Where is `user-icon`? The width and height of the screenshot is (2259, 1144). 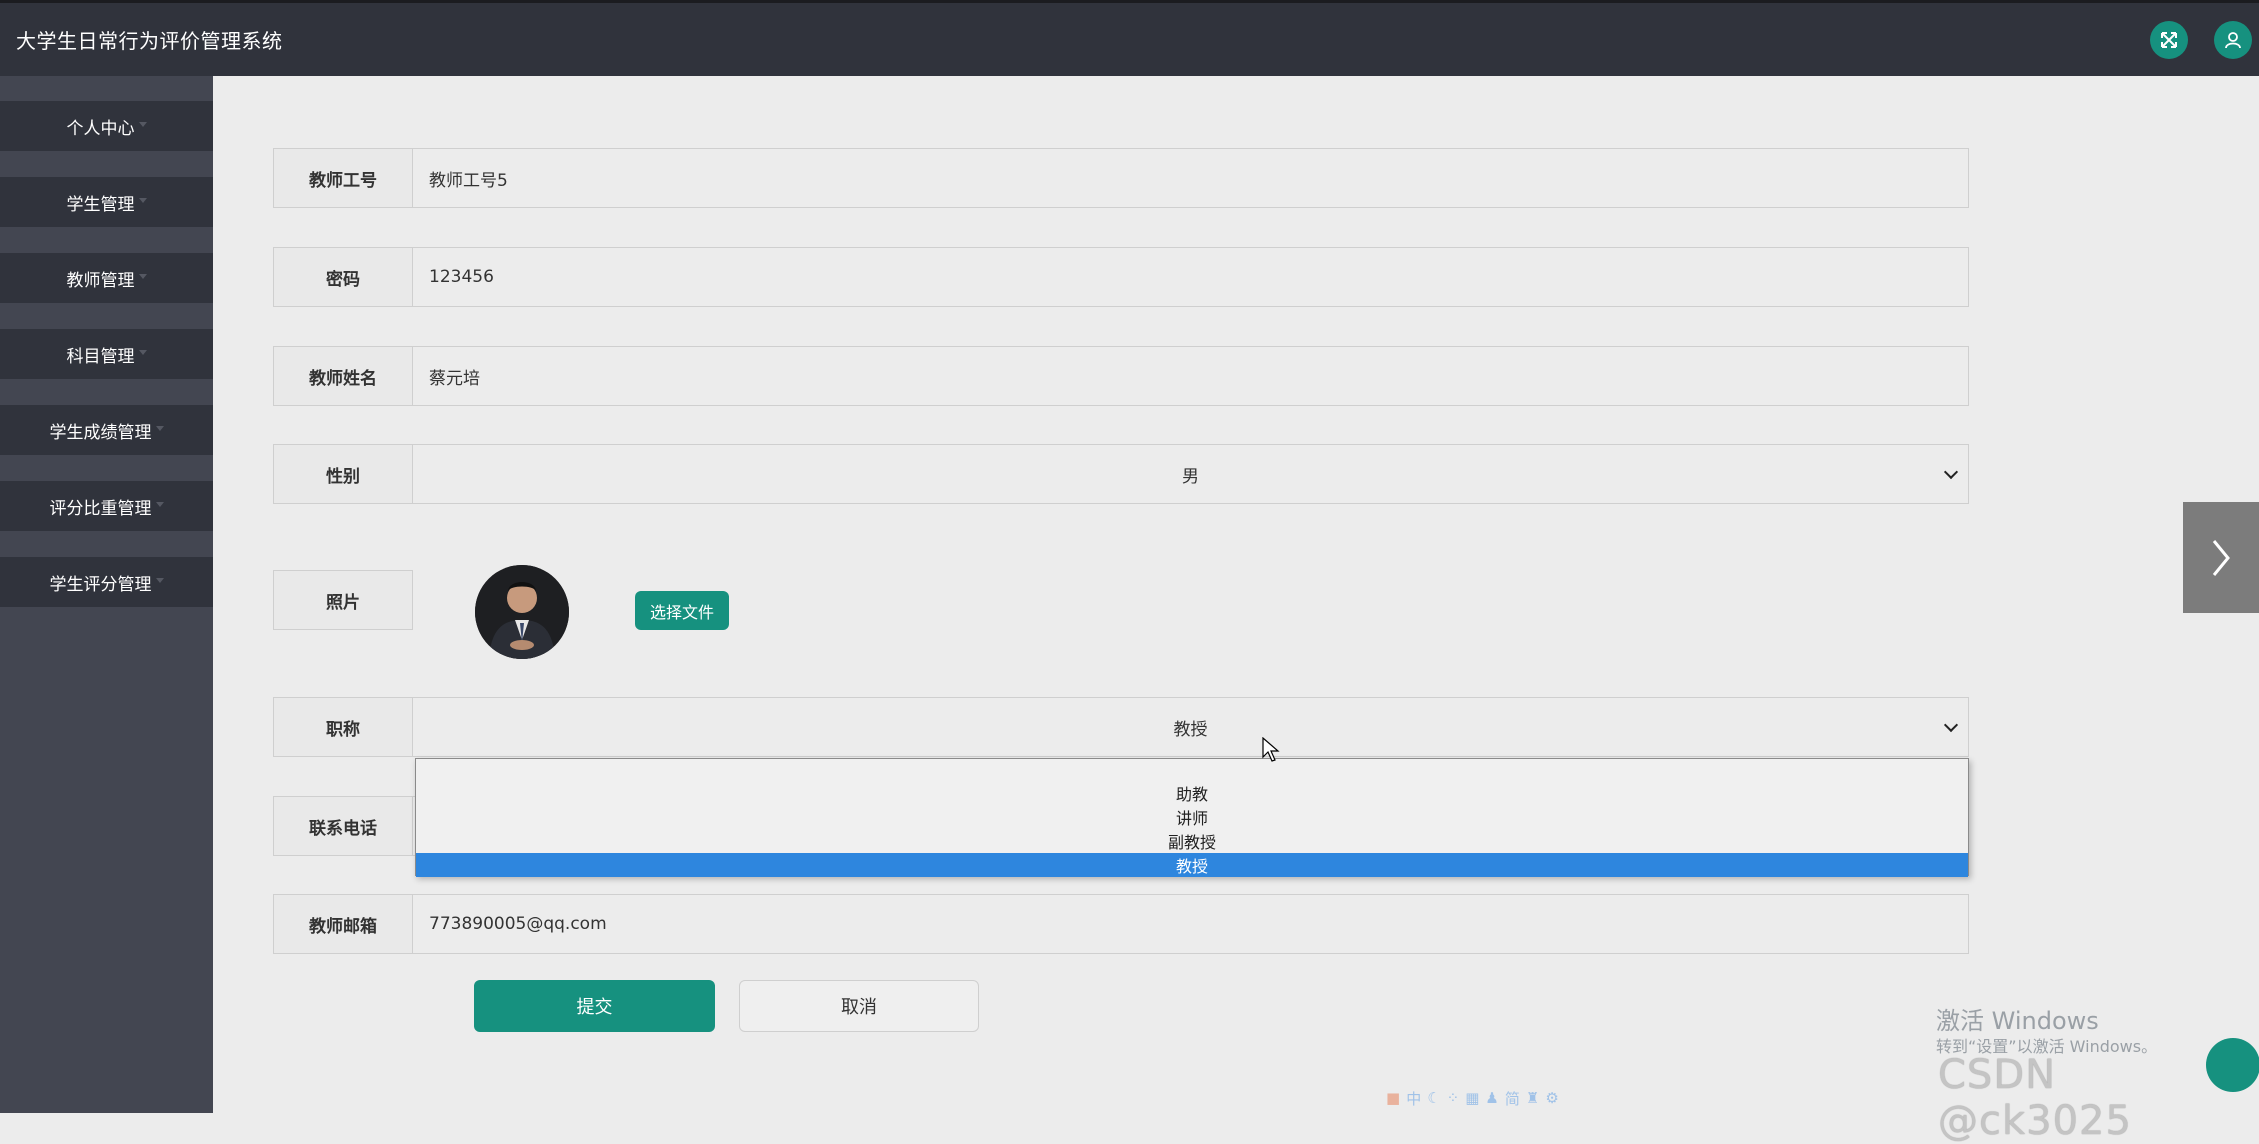 user-icon is located at coordinates (2233, 40).